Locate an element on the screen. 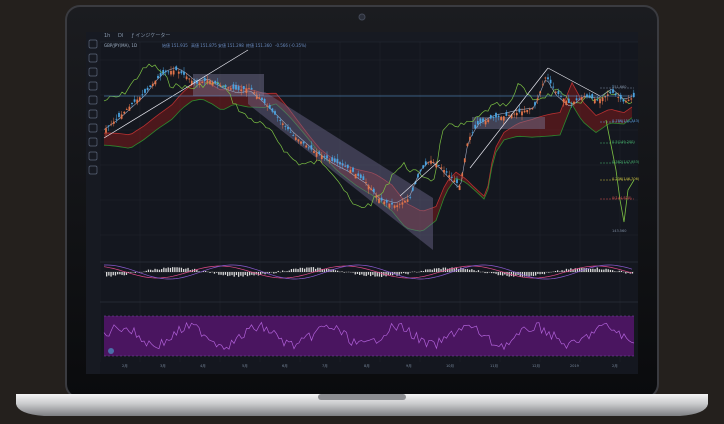 The image size is (724, 424). timeframe-button: 1h is located at coordinates (107, 36).